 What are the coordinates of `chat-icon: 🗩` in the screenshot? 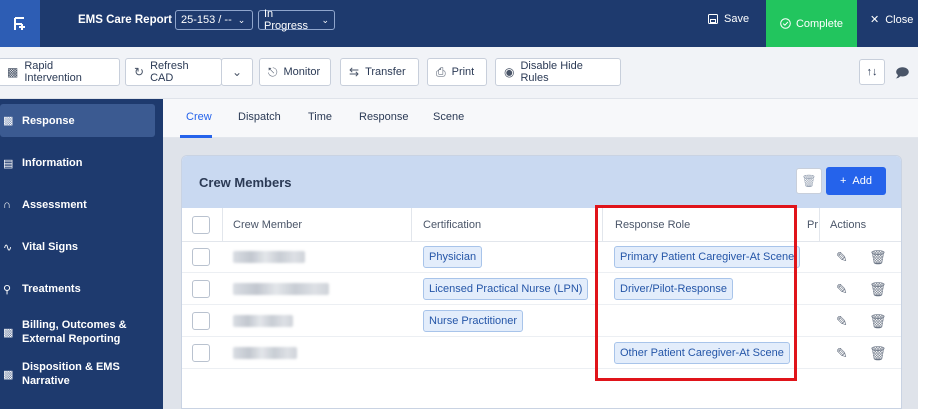 It's located at (902, 75).